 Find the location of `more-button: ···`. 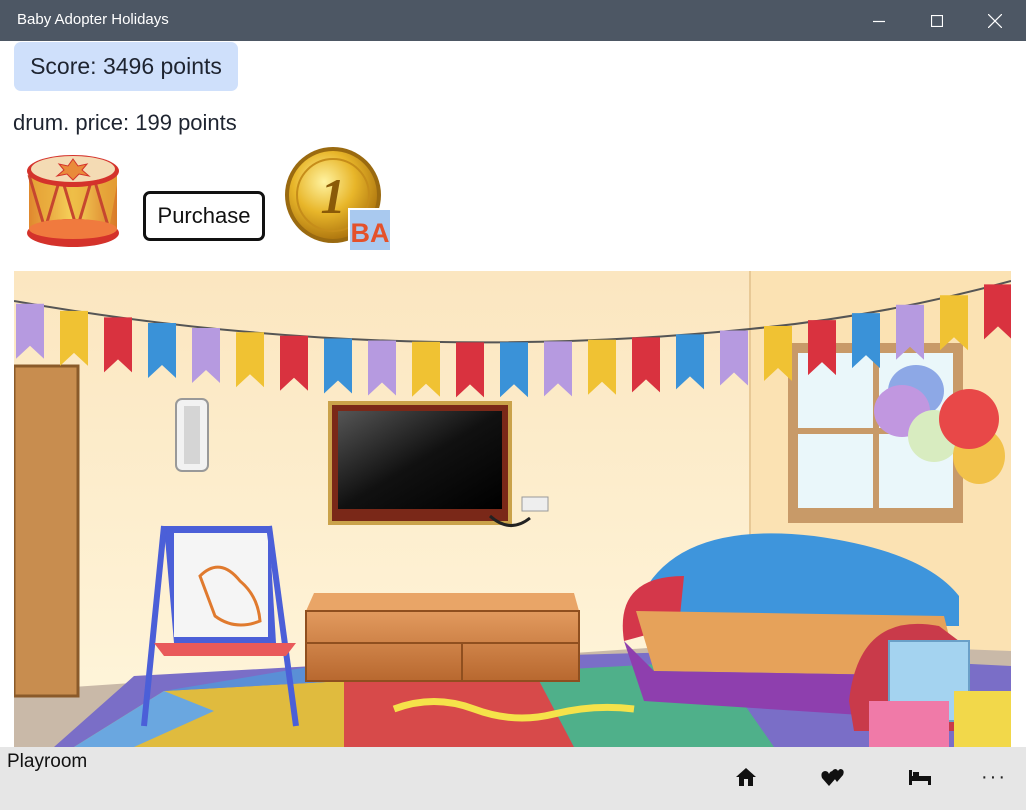

more-button: ··· is located at coordinates (994, 777).